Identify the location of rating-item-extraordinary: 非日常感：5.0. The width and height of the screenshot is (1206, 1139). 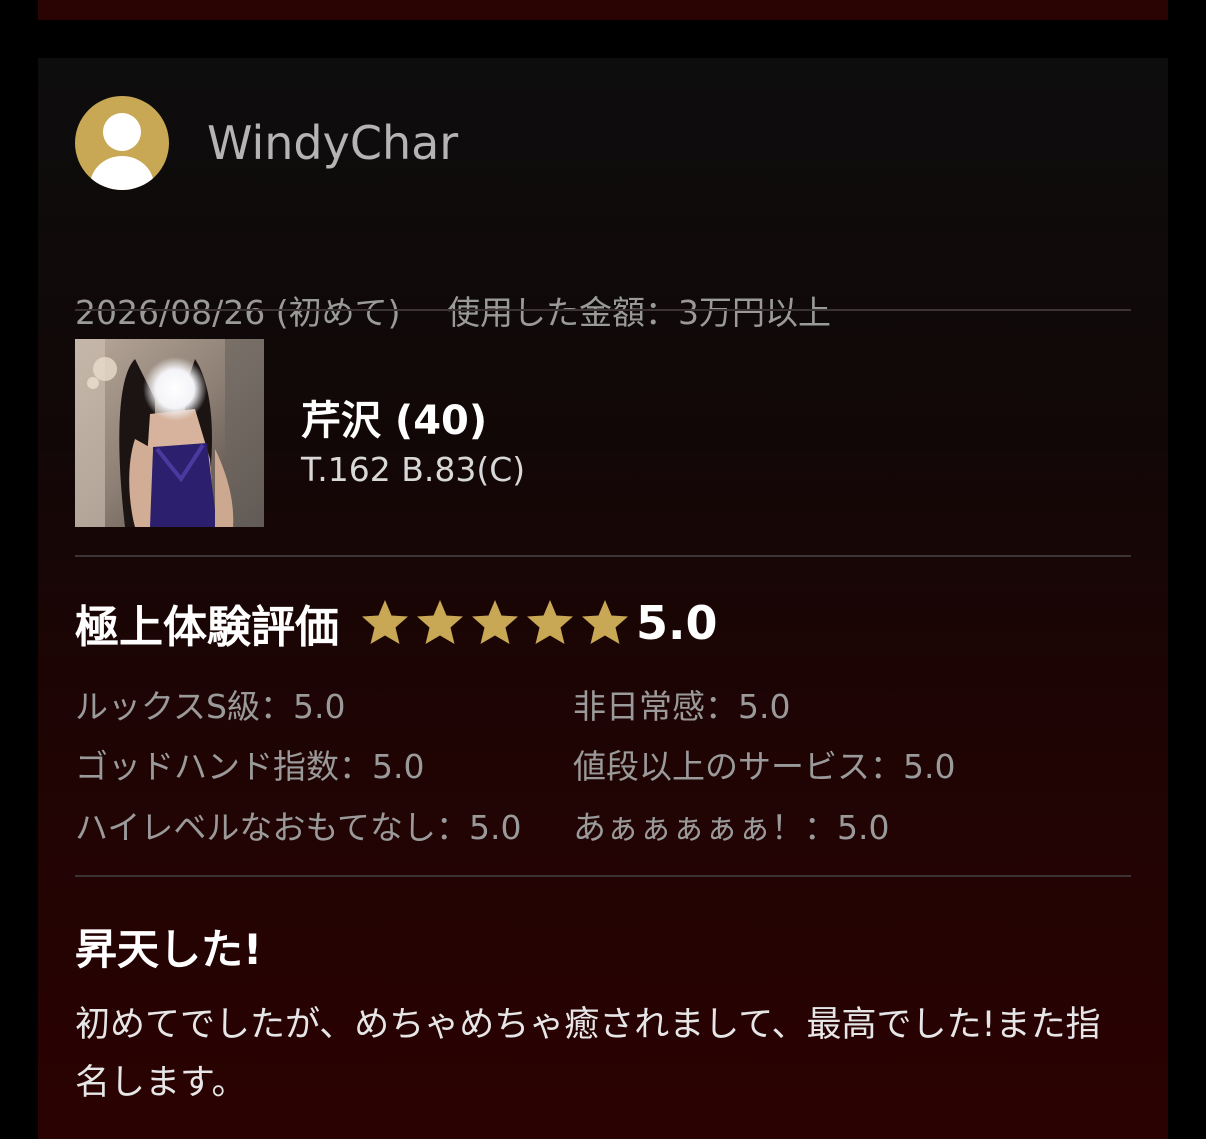
(682, 706).